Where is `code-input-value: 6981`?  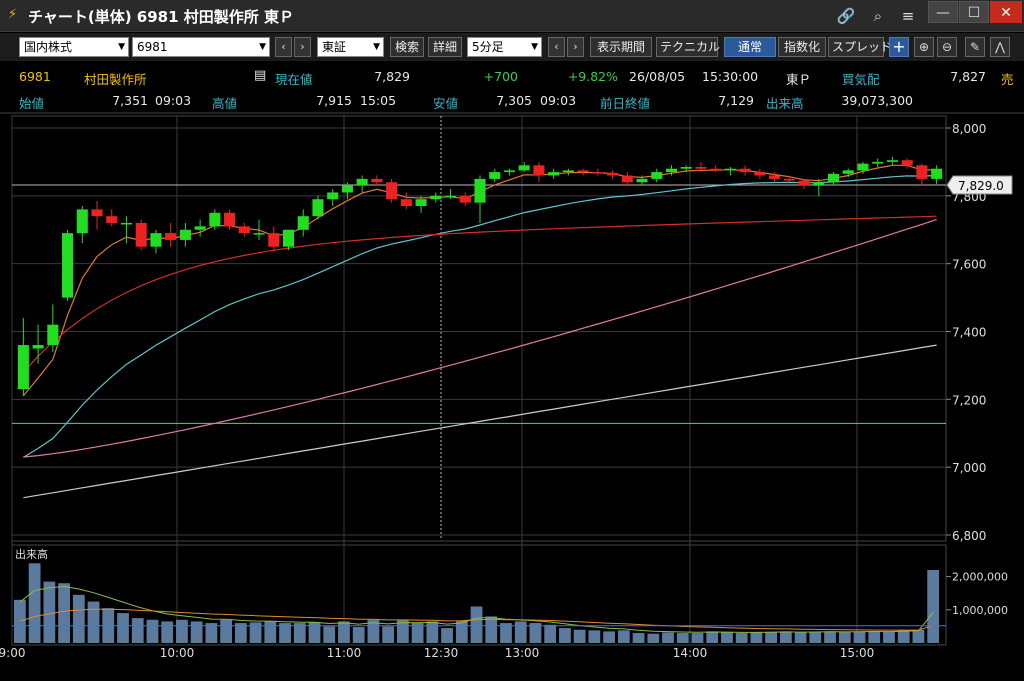
code-input-value: 6981 is located at coordinates (152, 47).